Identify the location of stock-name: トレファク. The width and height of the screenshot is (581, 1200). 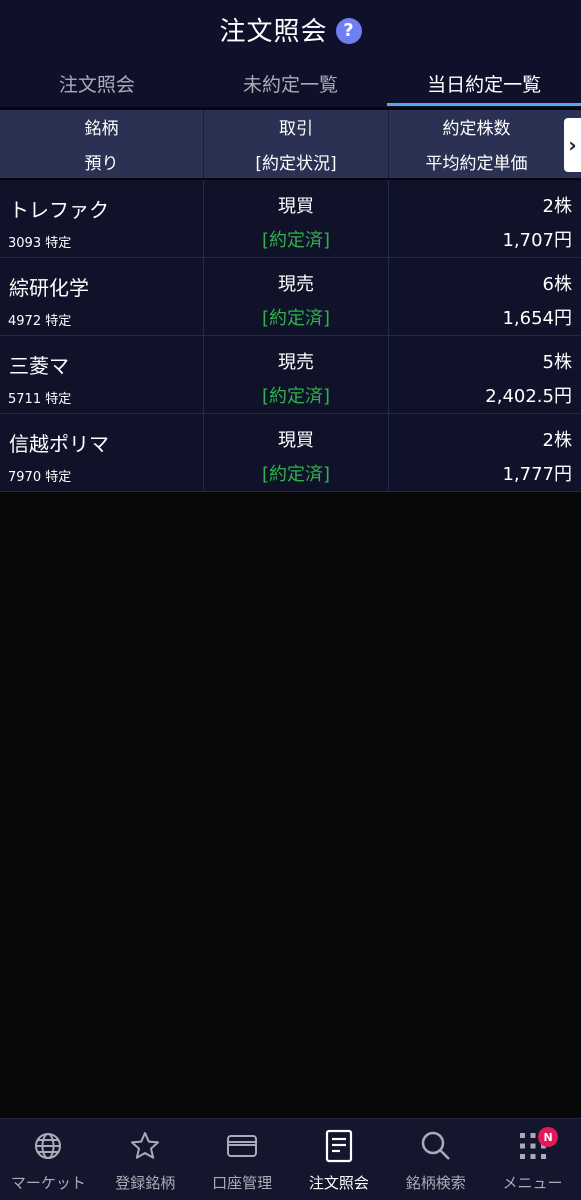
(59, 210).